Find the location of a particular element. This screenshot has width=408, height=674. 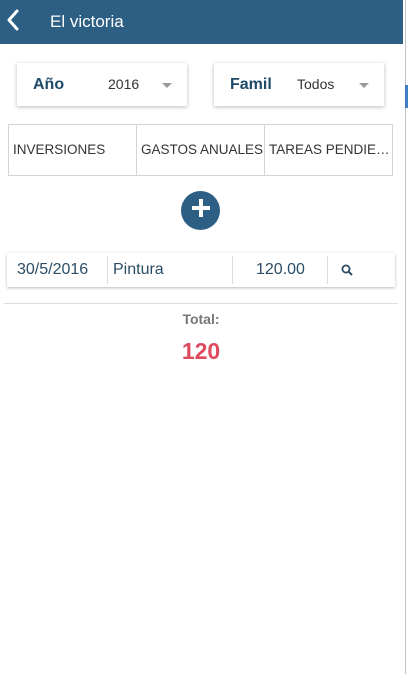

year-select: Año 2016 is located at coordinates (102, 84).